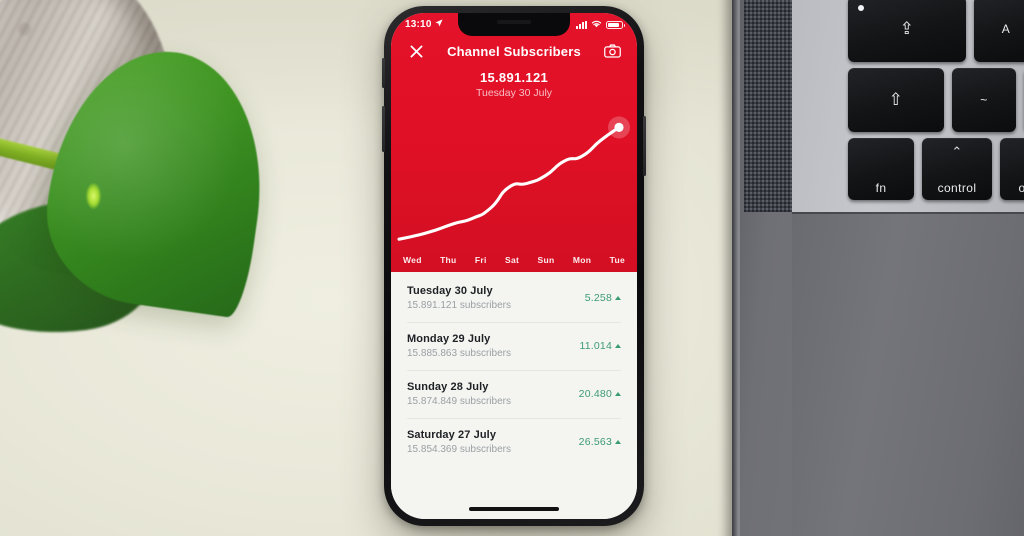 Image resolution: width=1024 pixels, height=536 pixels. What do you see at coordinates (448, 387) in the screenshot?
I see `row-day-label: Sunday 28 July` at bounding box center [448, 387].